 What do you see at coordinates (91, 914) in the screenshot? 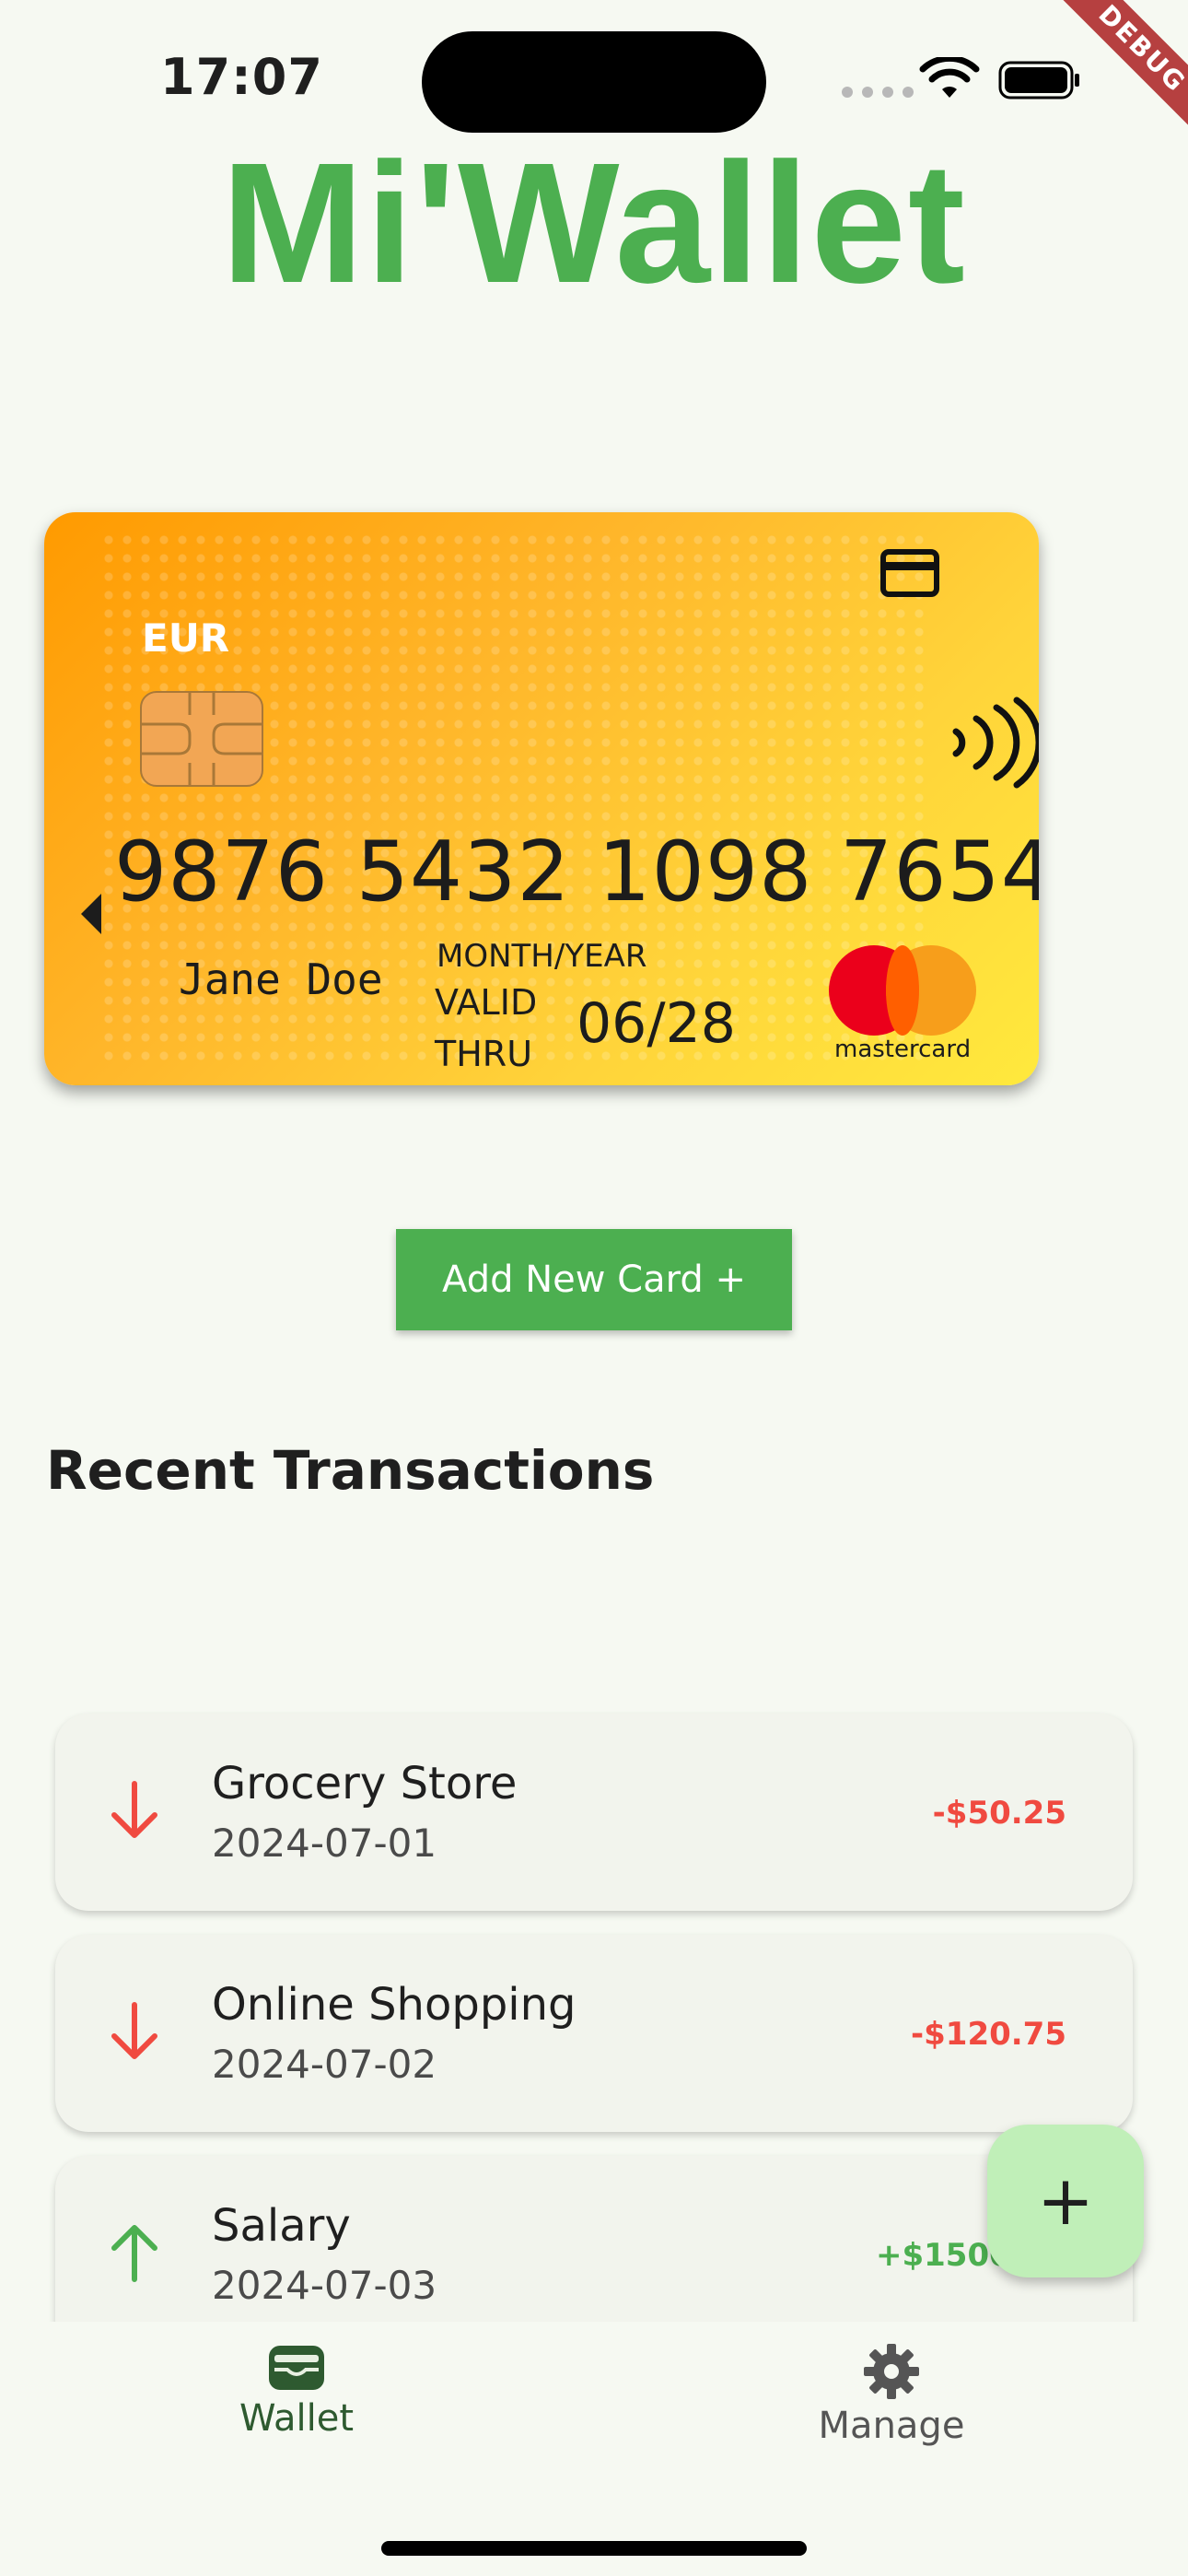
I see `card-prev-arrow-icon` at bounding box center [91, 914].